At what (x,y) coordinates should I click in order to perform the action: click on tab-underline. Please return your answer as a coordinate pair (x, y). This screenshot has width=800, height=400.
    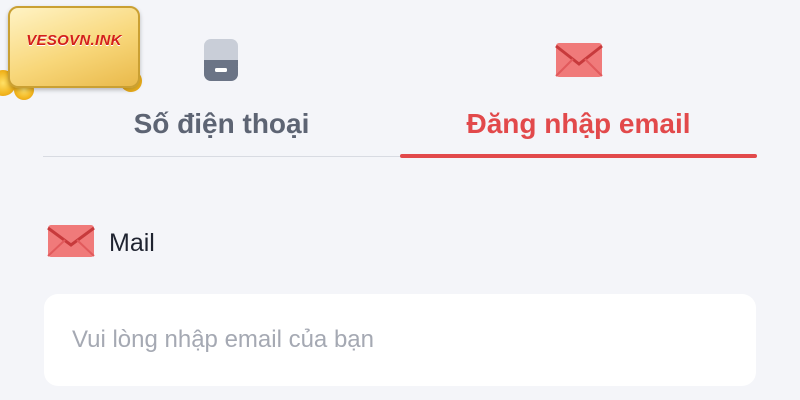
    Looking at the image, I should click on (221, 156).